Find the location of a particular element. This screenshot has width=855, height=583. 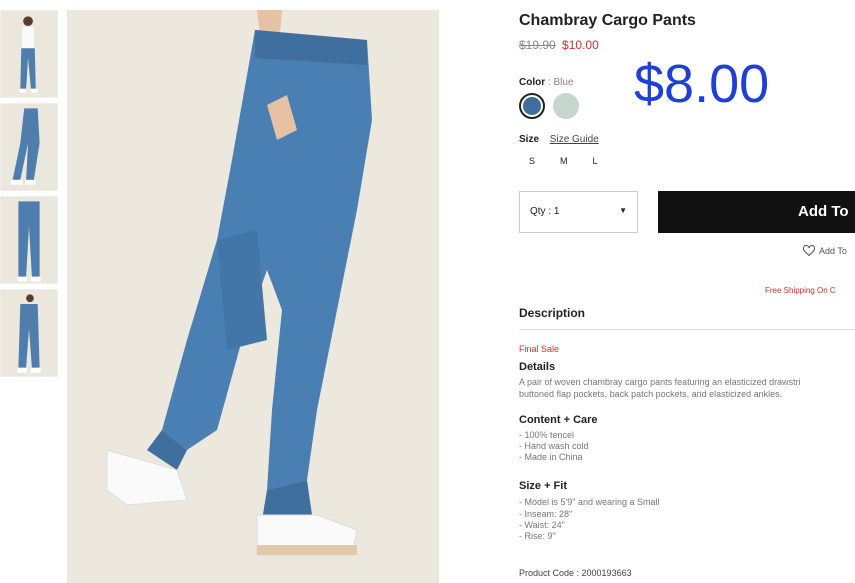

color-label-row: Color : Blue is located at coordinates (546, 82).